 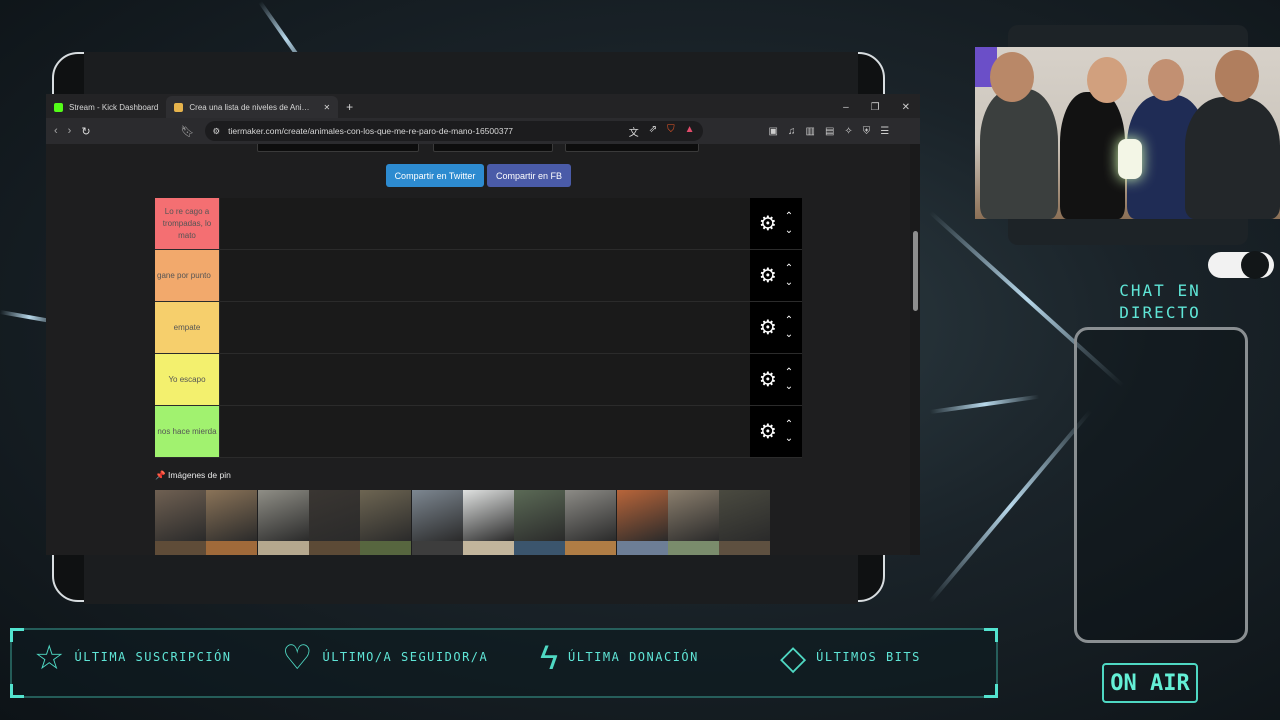 What do you see at coordinates (187, 223) in the screenshot?
I see `tier-label: Lo re cago a trompadas, lo mato` at bounding box center [187, 223].